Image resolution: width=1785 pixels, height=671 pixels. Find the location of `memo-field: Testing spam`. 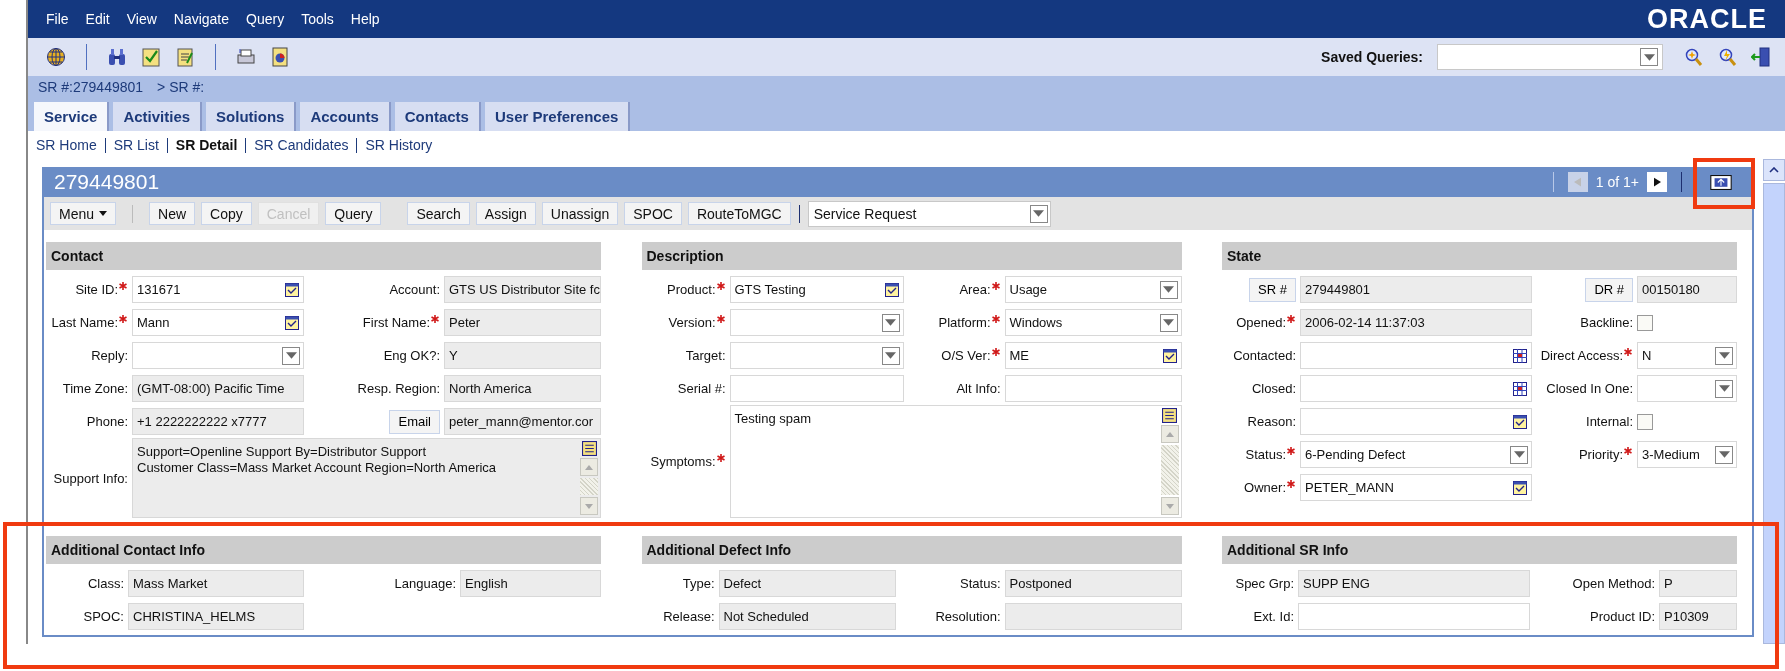

memo-field: Testing spam is located at coordinates (955, 461).